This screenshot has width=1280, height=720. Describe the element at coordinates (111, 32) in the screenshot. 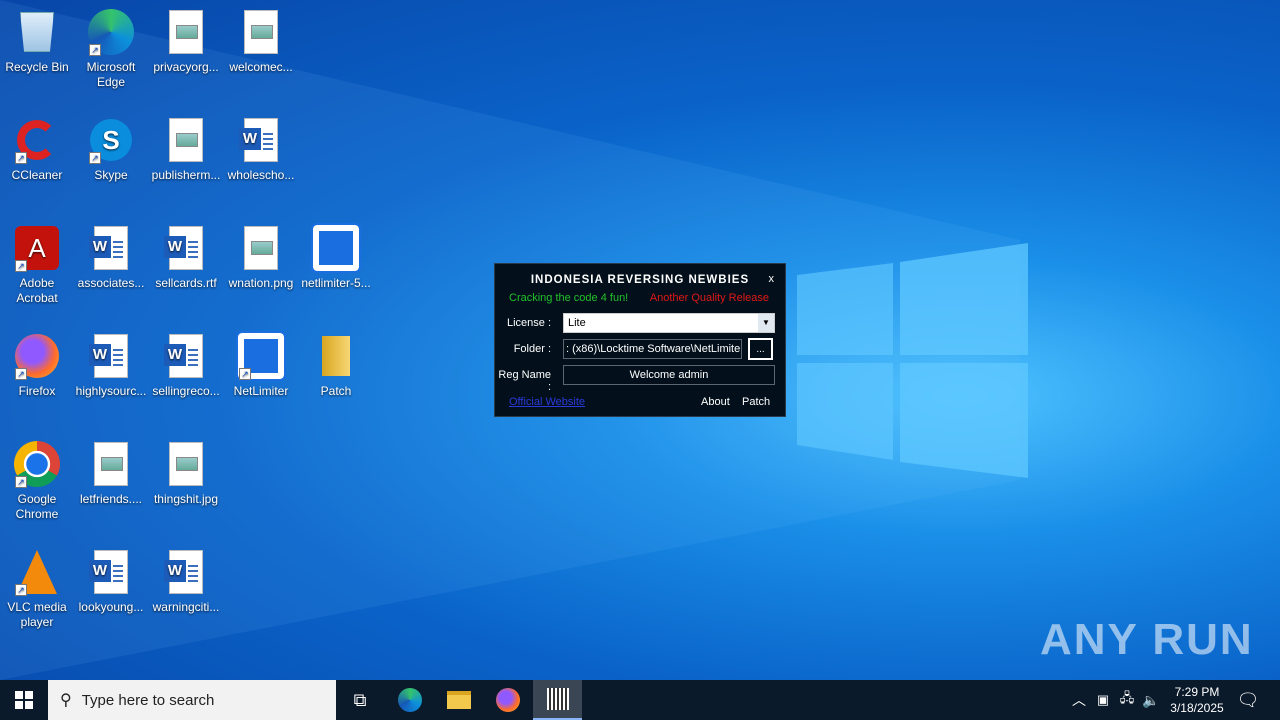

I see `edge-icon: ↗` at that location.